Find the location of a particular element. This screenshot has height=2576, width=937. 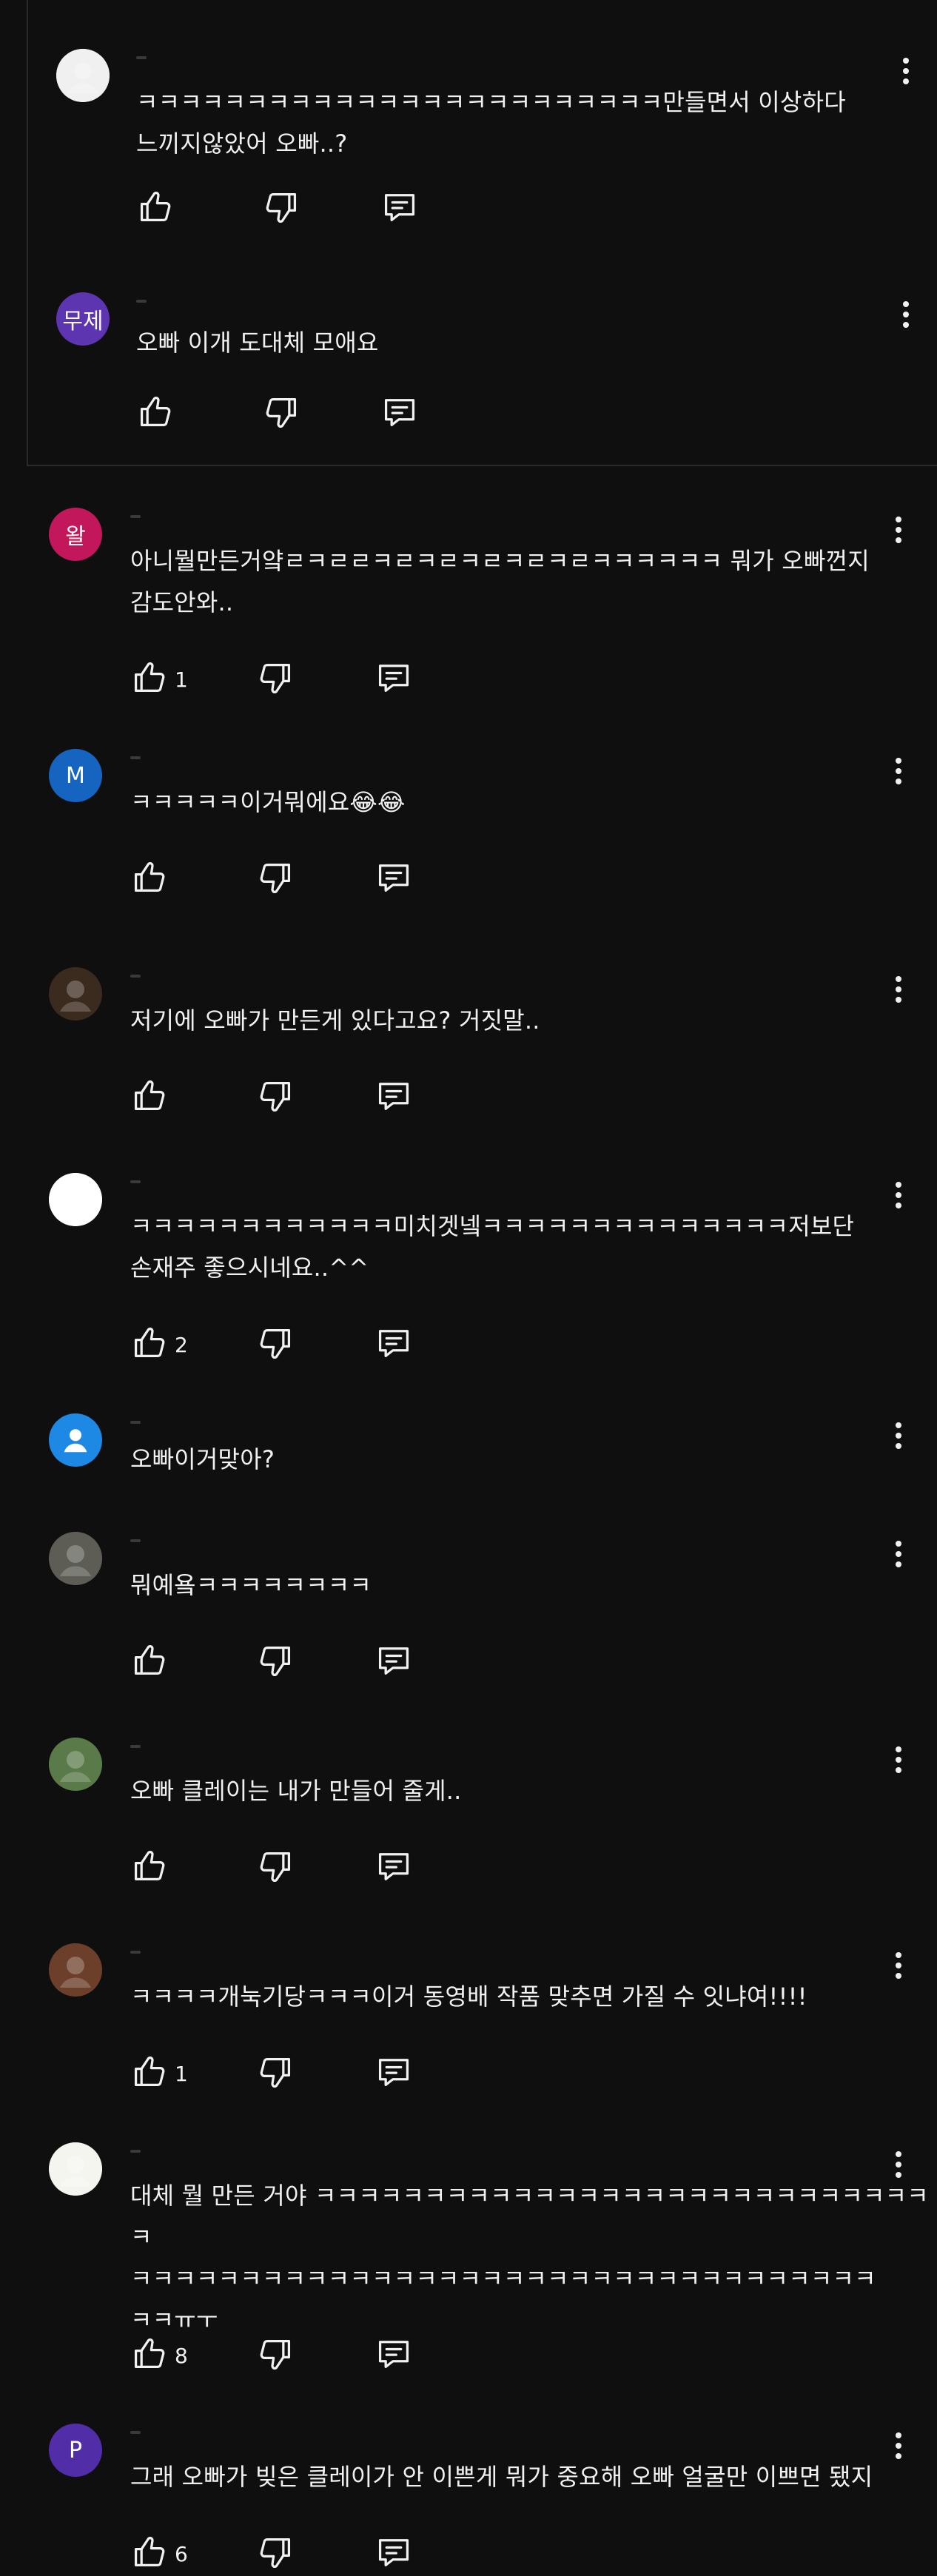

default-user-icon is located at coordinates (75, 1441).